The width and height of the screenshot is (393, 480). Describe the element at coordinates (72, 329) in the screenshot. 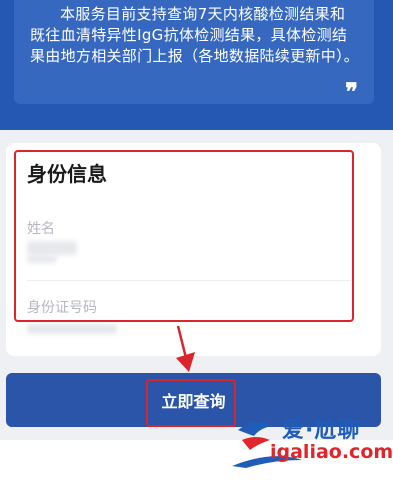

I see `id-number-field` at that location.